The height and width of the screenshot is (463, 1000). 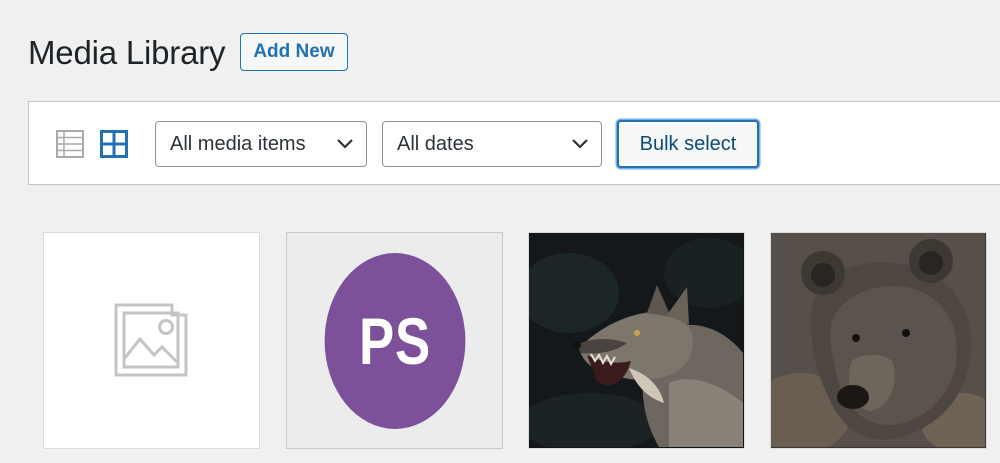 What do you see at coordinates (435, 143) in the screenshot?
I see `date-select-value: All dates` at bounding box center [435, 143].